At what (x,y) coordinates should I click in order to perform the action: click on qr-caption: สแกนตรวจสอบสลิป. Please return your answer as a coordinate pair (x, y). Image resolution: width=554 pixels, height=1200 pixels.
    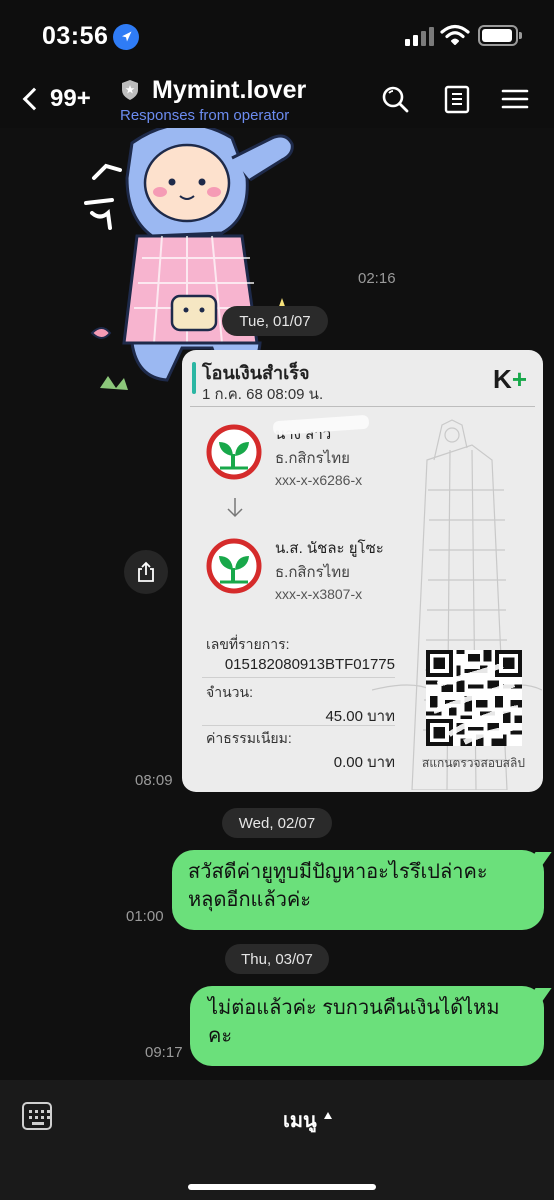
    Looking at the image, I should click on (473, 763).